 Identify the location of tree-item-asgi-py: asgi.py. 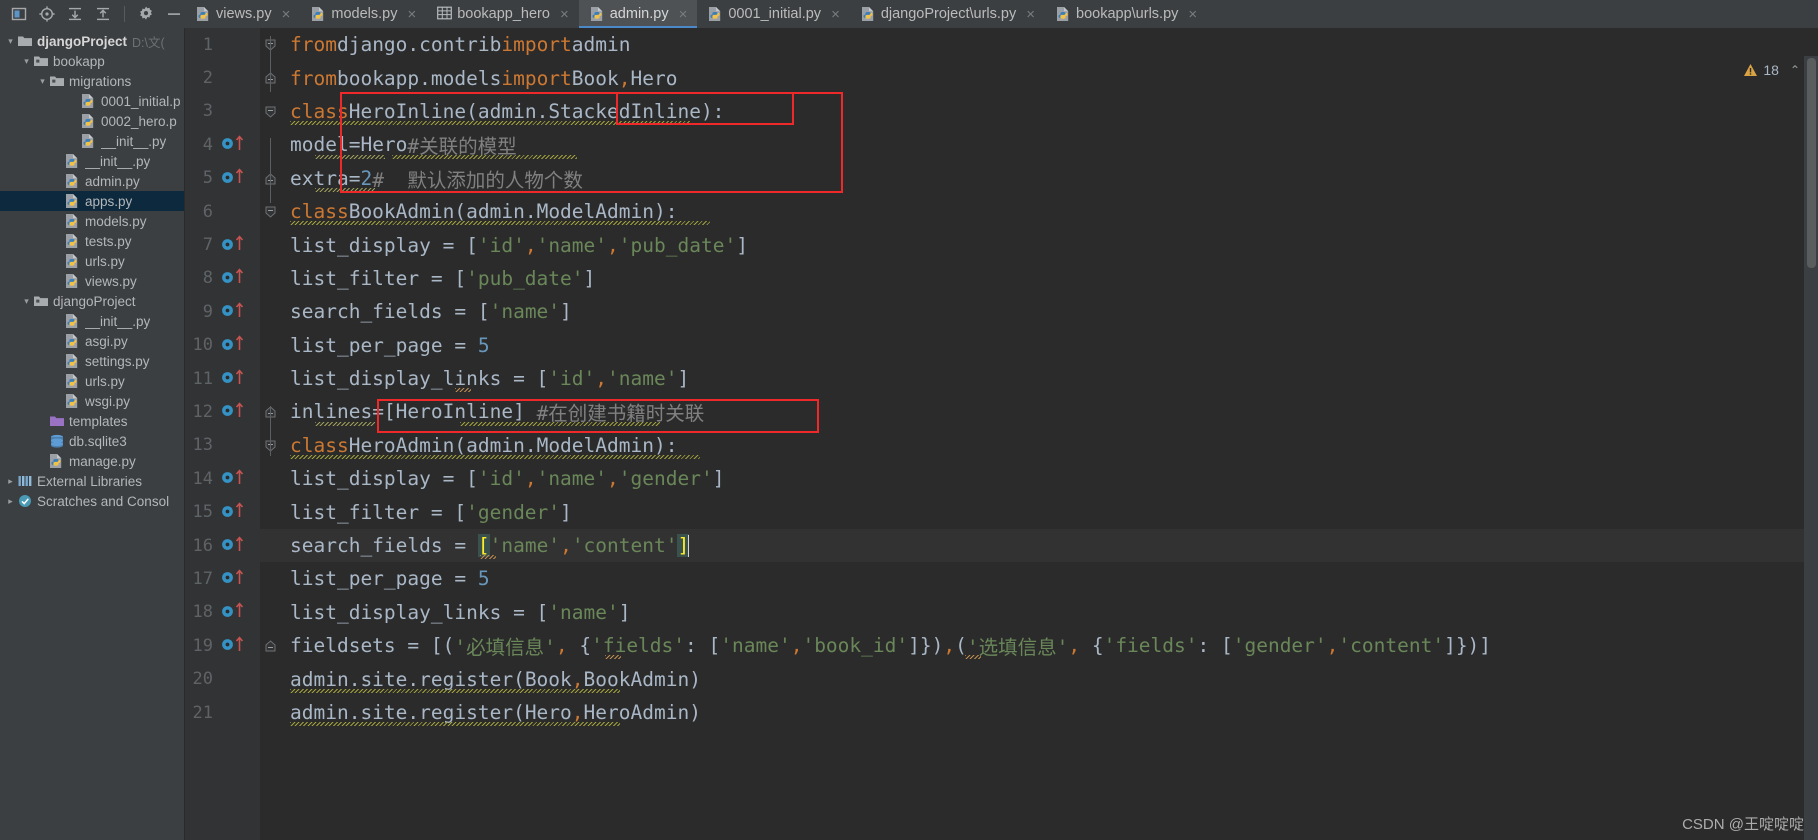
(92, 341).